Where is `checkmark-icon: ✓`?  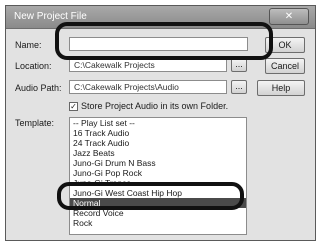
checkmark-icon: ✓ is located at coordinates (73, 106).